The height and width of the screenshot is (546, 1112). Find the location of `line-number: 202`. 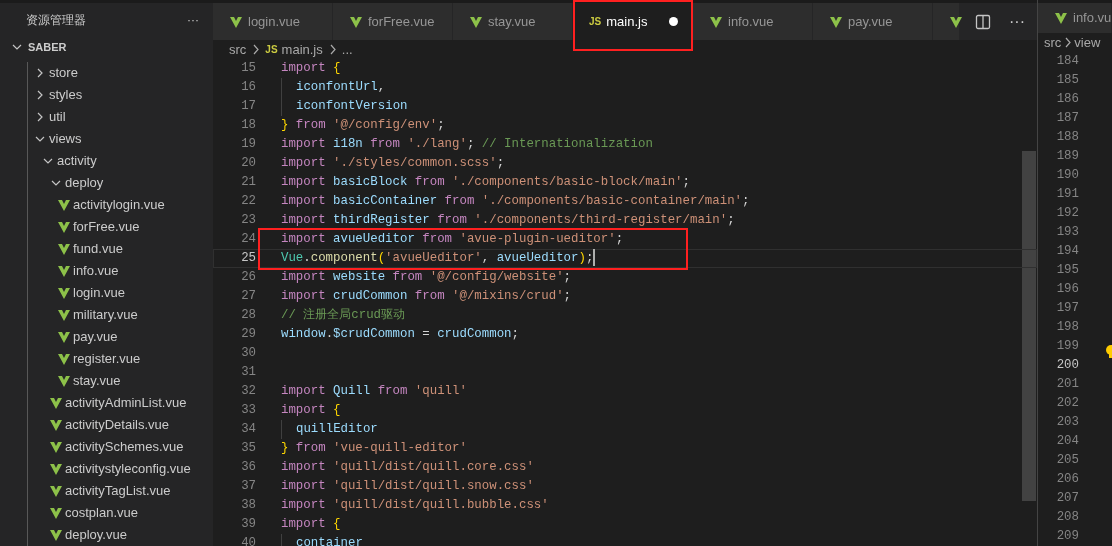

line-number: 202 is located at coordinates (1067, 403).